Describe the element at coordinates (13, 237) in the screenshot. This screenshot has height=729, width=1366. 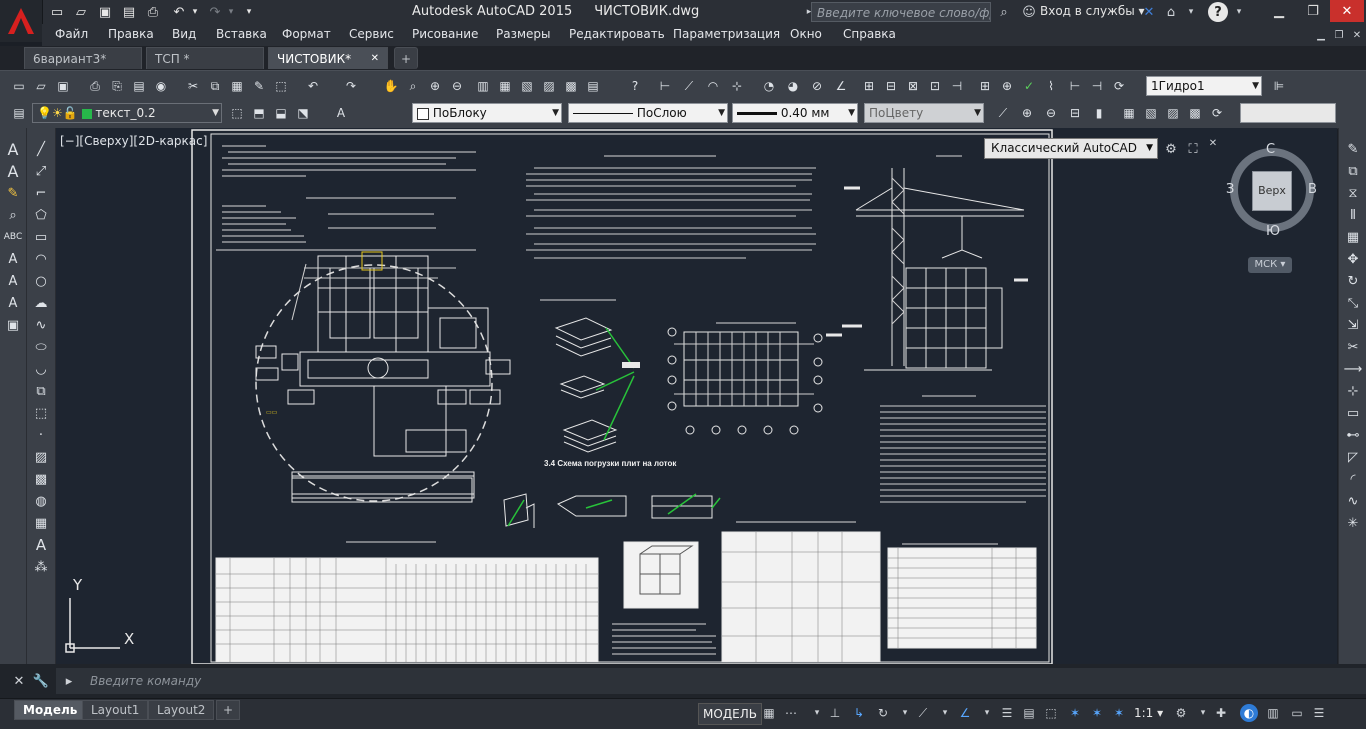
I see `spell-check-icon: ABC` at that location.